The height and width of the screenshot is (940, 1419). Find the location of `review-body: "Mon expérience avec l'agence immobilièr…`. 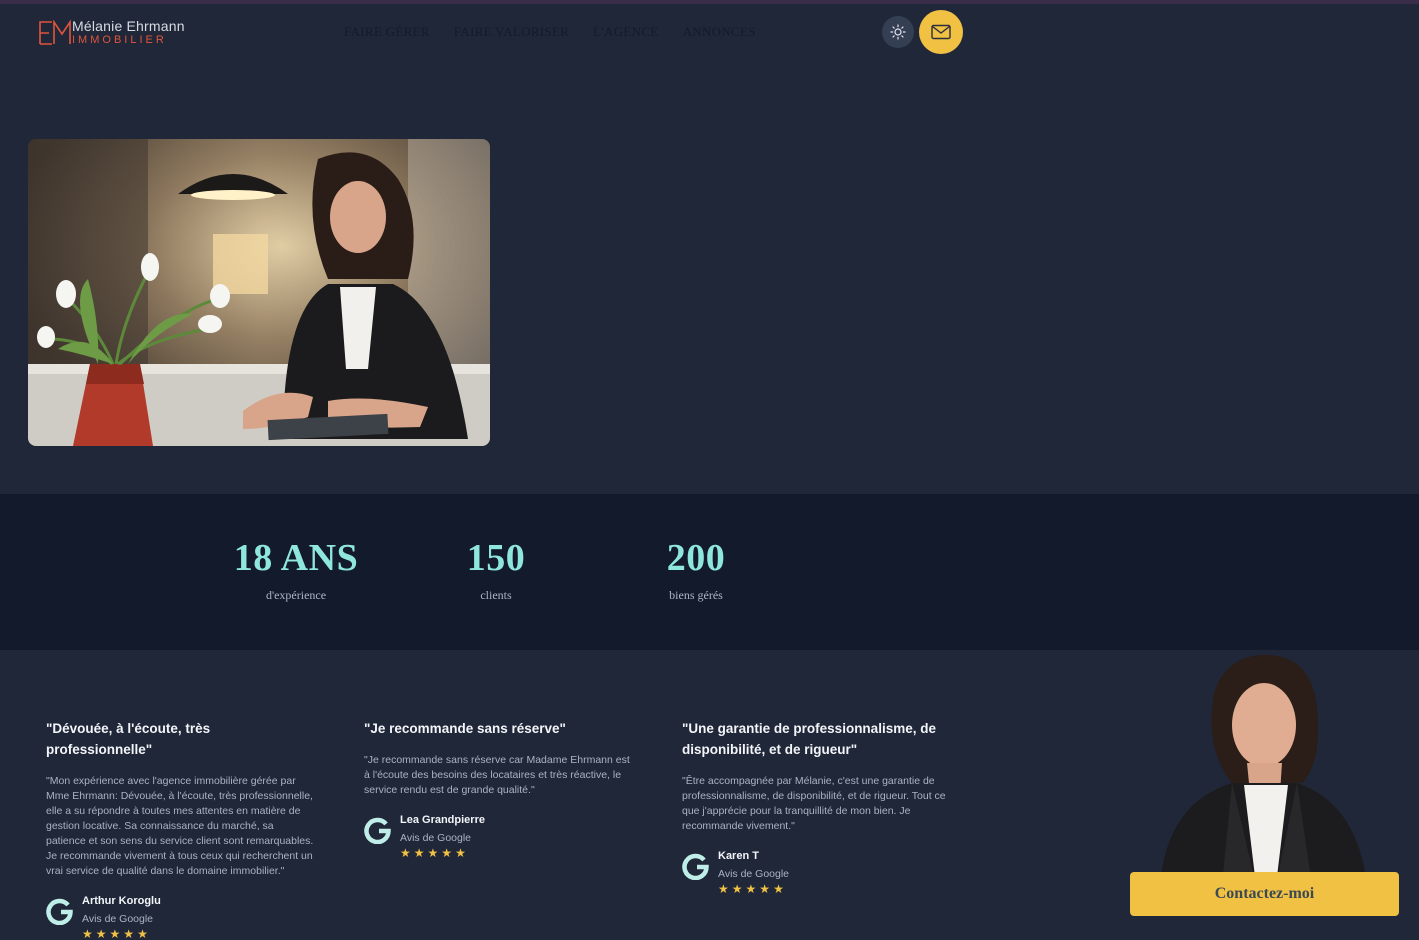

review-body: "Mon expérience avec l'agence immobilièr… is located at coordinates (180, 826).